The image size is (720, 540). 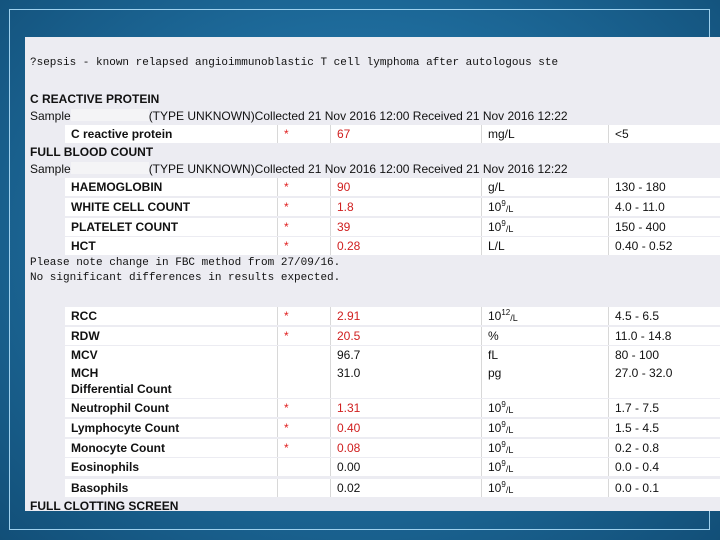 I want to click on table-row: Basophils 0.02 109/L 0.0 - 0.1, so click(x=392, y=488).